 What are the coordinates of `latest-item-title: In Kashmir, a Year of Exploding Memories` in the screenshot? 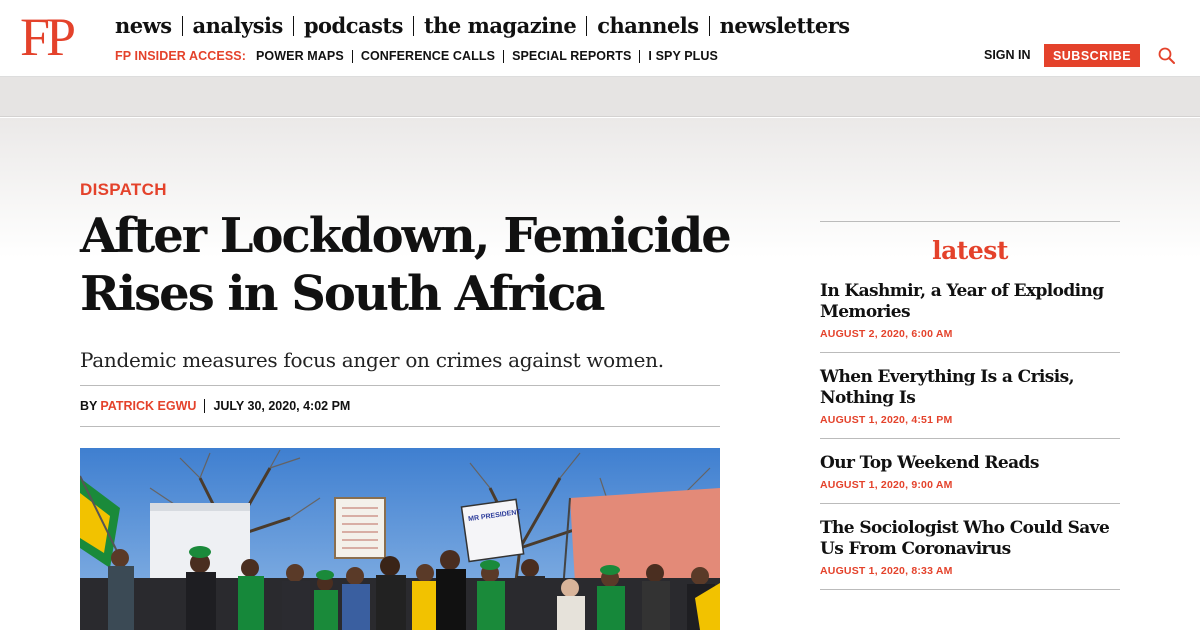 It's located at (970, 302).